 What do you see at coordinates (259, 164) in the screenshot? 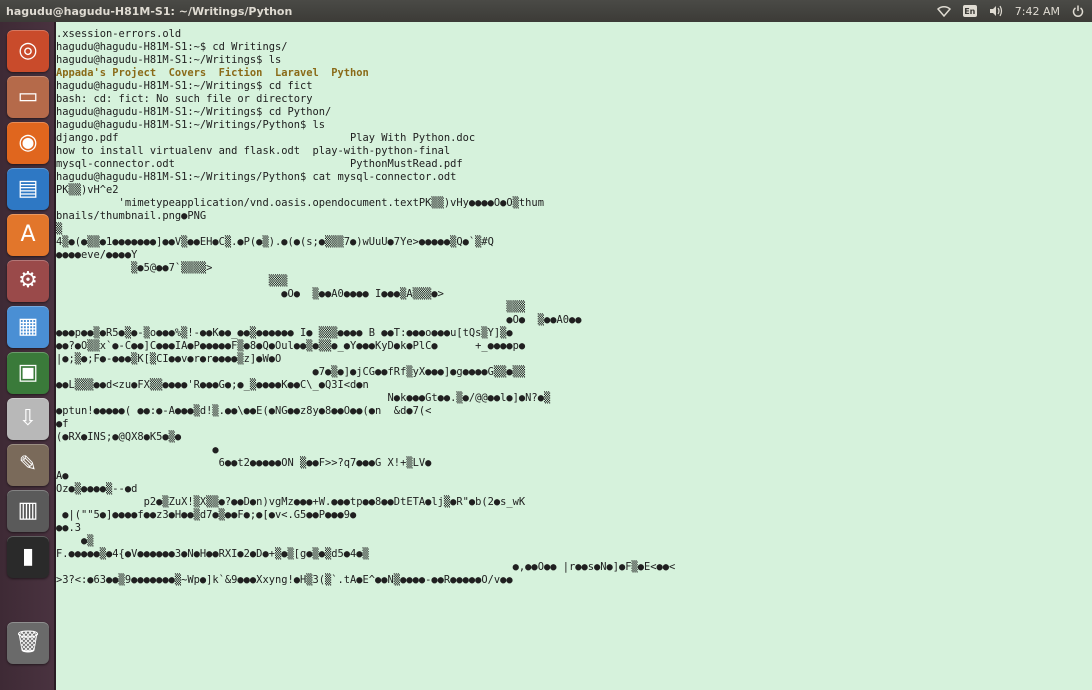
I see `terminal-line: mysql-connector.odt PythonMustRead.pdf` at bounding box center [259, 164].